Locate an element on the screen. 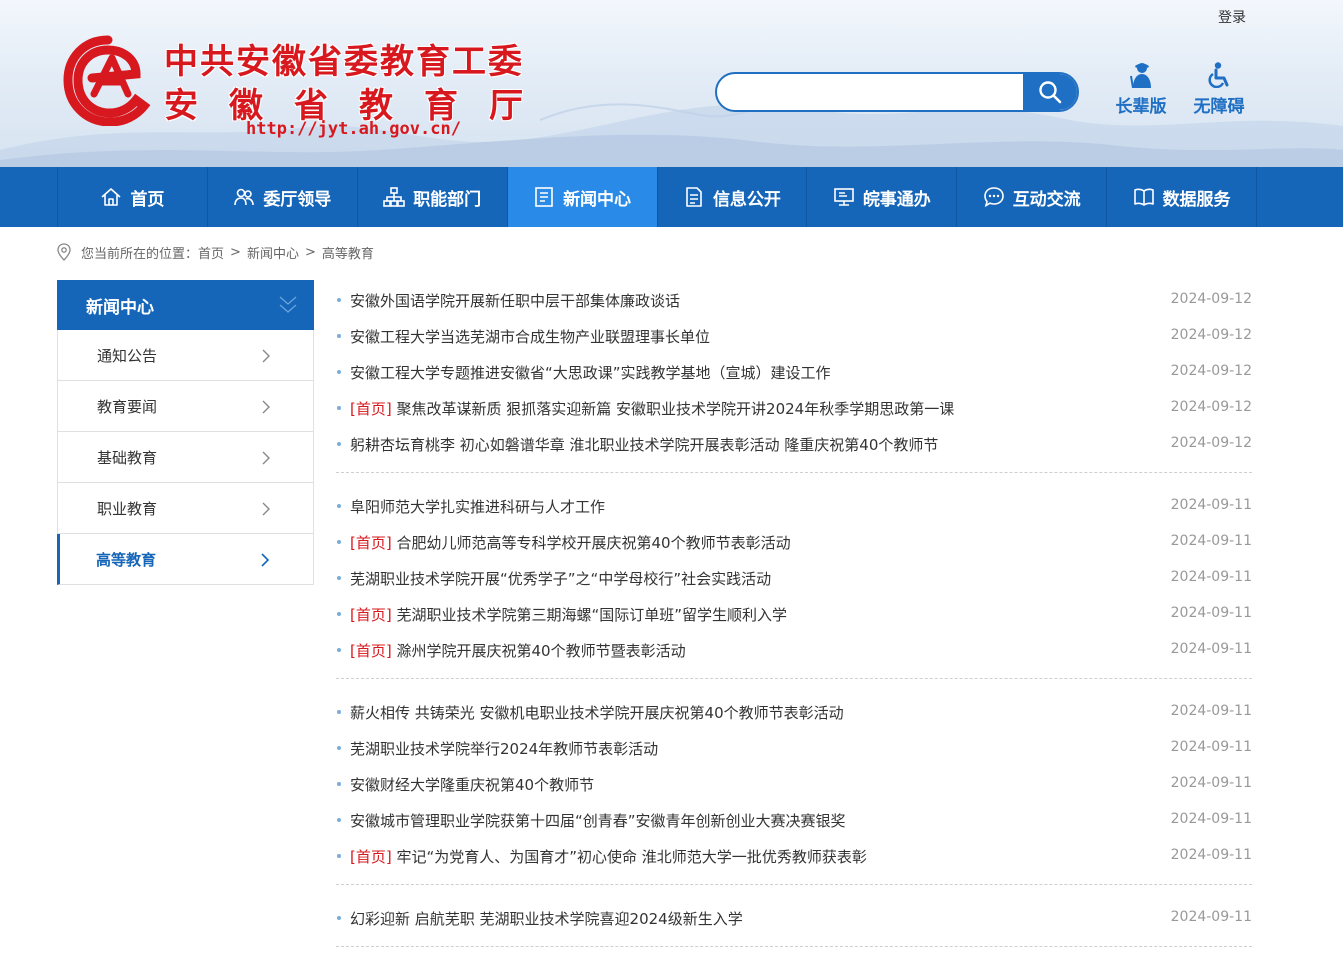 The image size is (1343, 962). news-title: 芜湖职业技术学院开展“优秀学子”之“中学母校行”社会实践活动 is located at coordinates (561, 578).